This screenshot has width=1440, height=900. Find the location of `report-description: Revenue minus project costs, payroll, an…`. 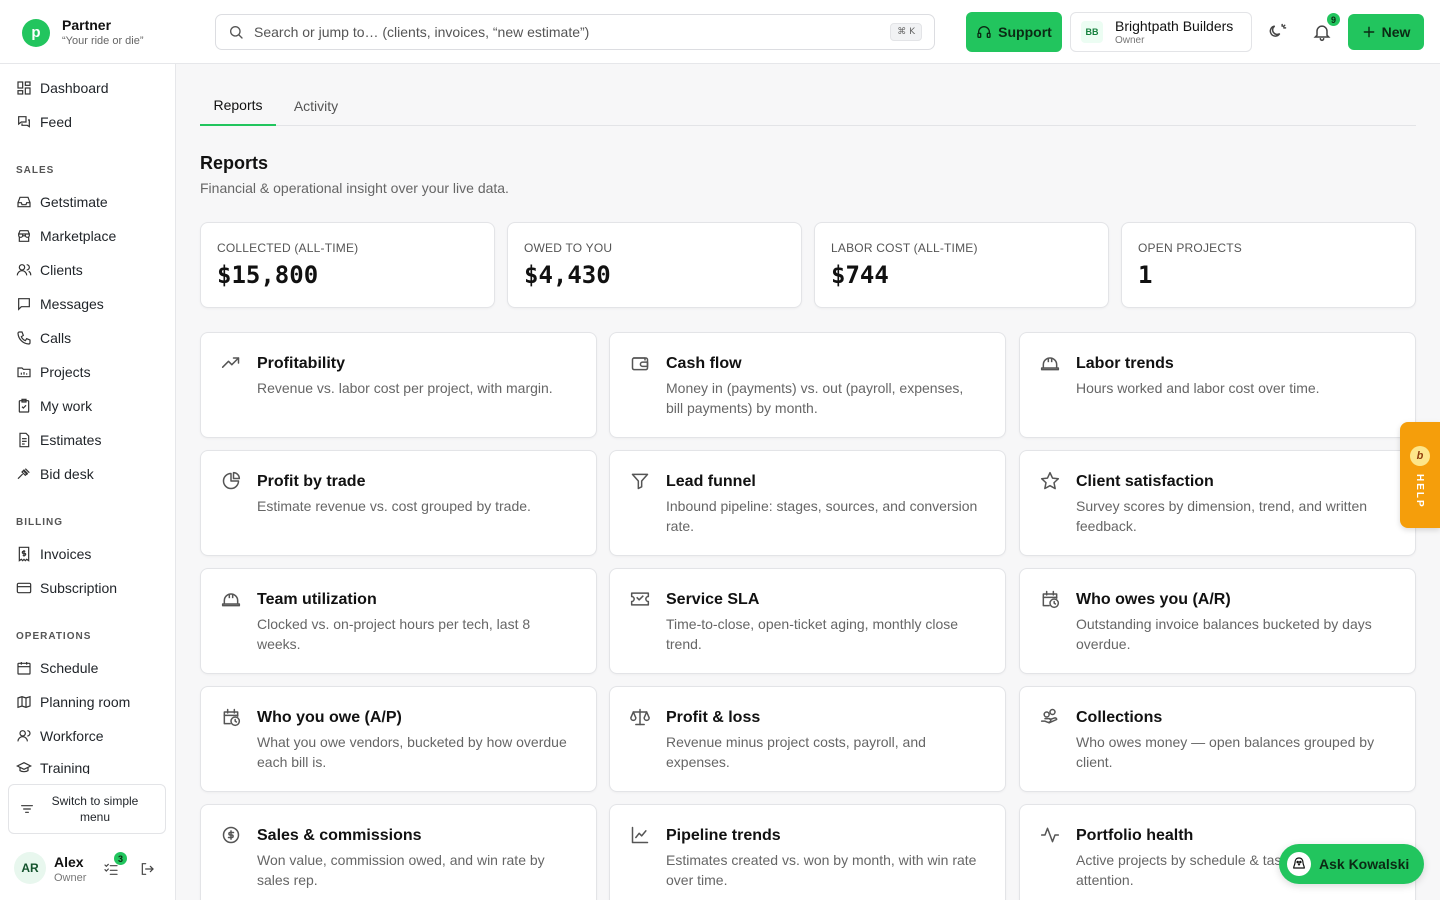

report-description: Revenue minus project costs, payroll, an… is located at coordinates (796, 752).